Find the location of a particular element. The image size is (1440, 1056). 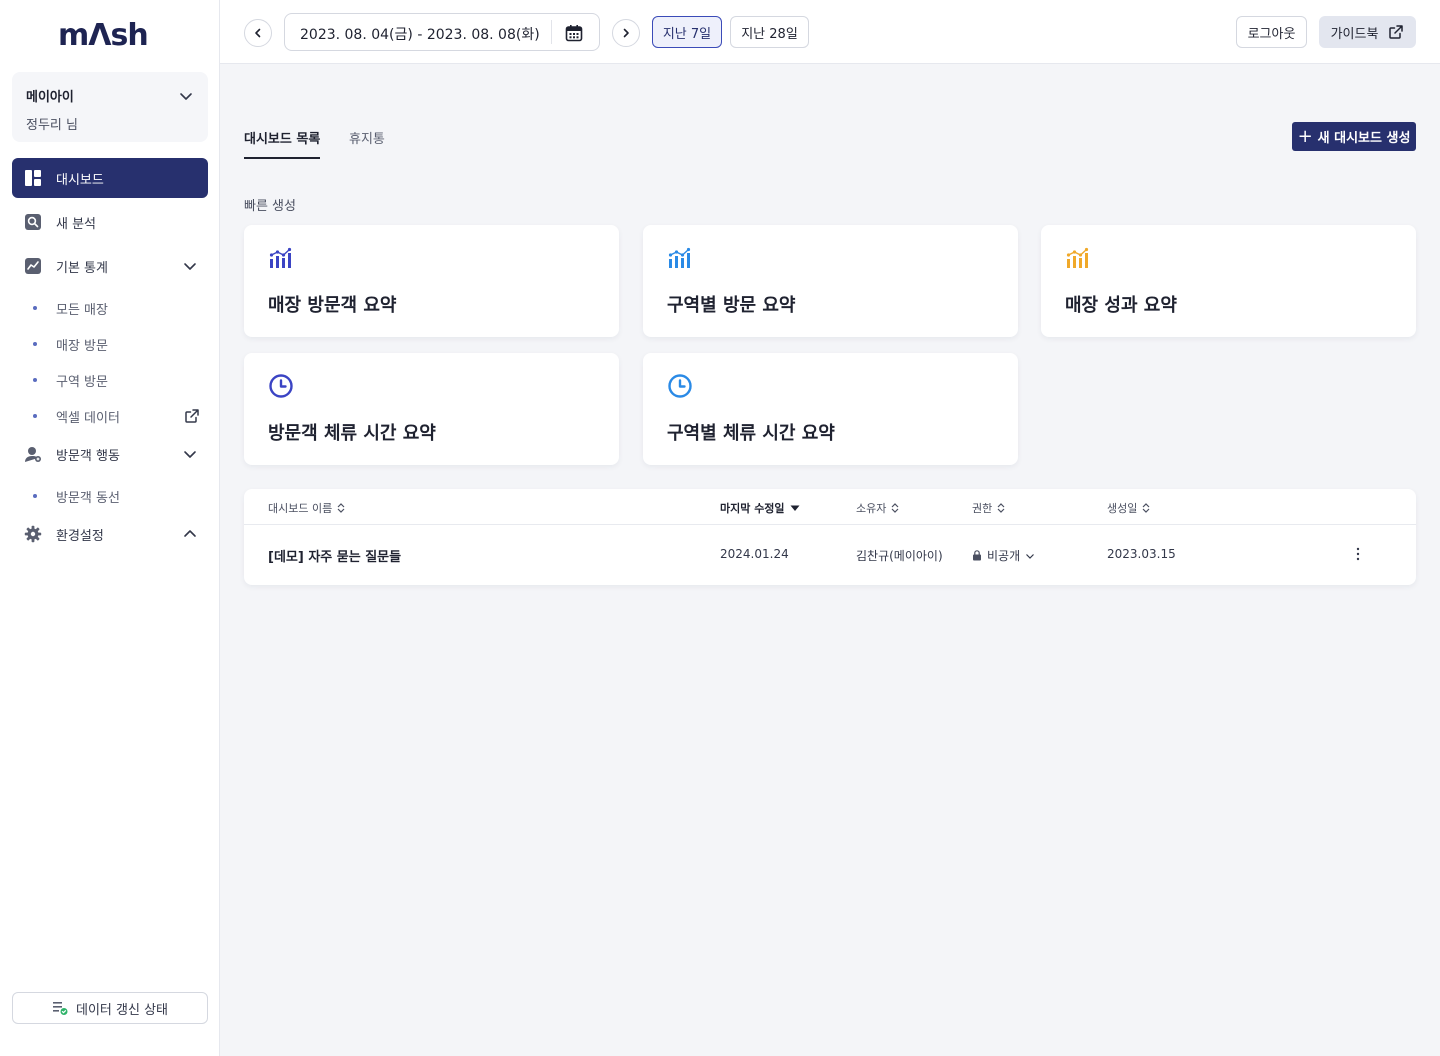

quick-card-title: 매장 성과 요약 is located at coordinates (1121, 305).